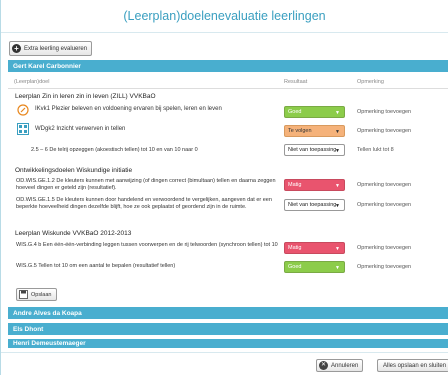  Describe the element at coordinates (16, 48) in the screenshot. I see `plus-icon: +` at that location.